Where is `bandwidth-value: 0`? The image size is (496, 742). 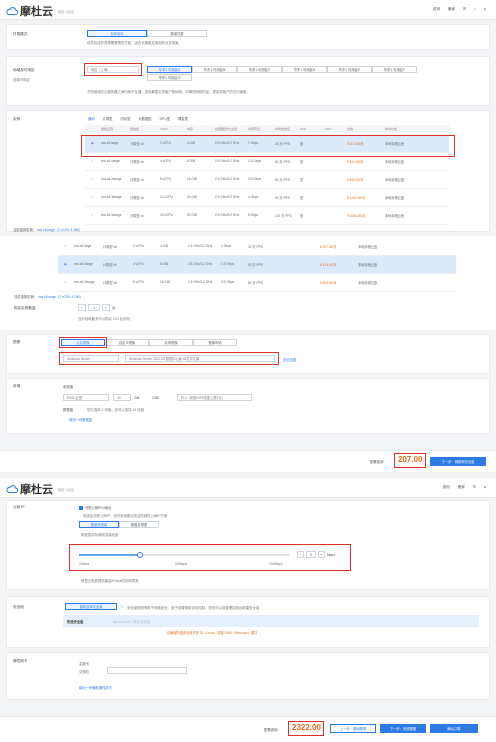
bandwidth-value: 0 is located at coordinates (311, 554).